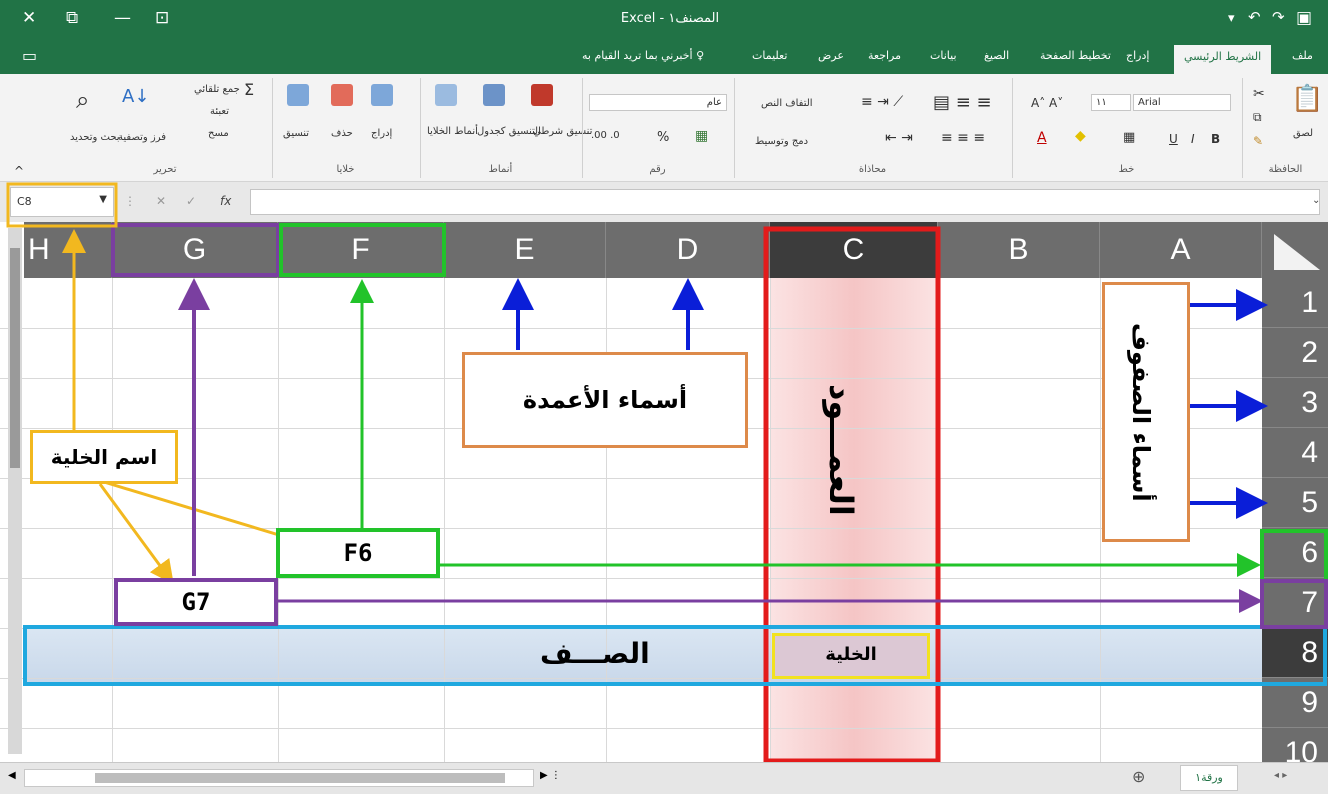 Image resolution: width=1328 pixels, height=794 pixels. What do you see at coordinates (1080, 136) in the screenshot?
I see `fill-color-icon: ◆` at bounding box center [1080, 136].